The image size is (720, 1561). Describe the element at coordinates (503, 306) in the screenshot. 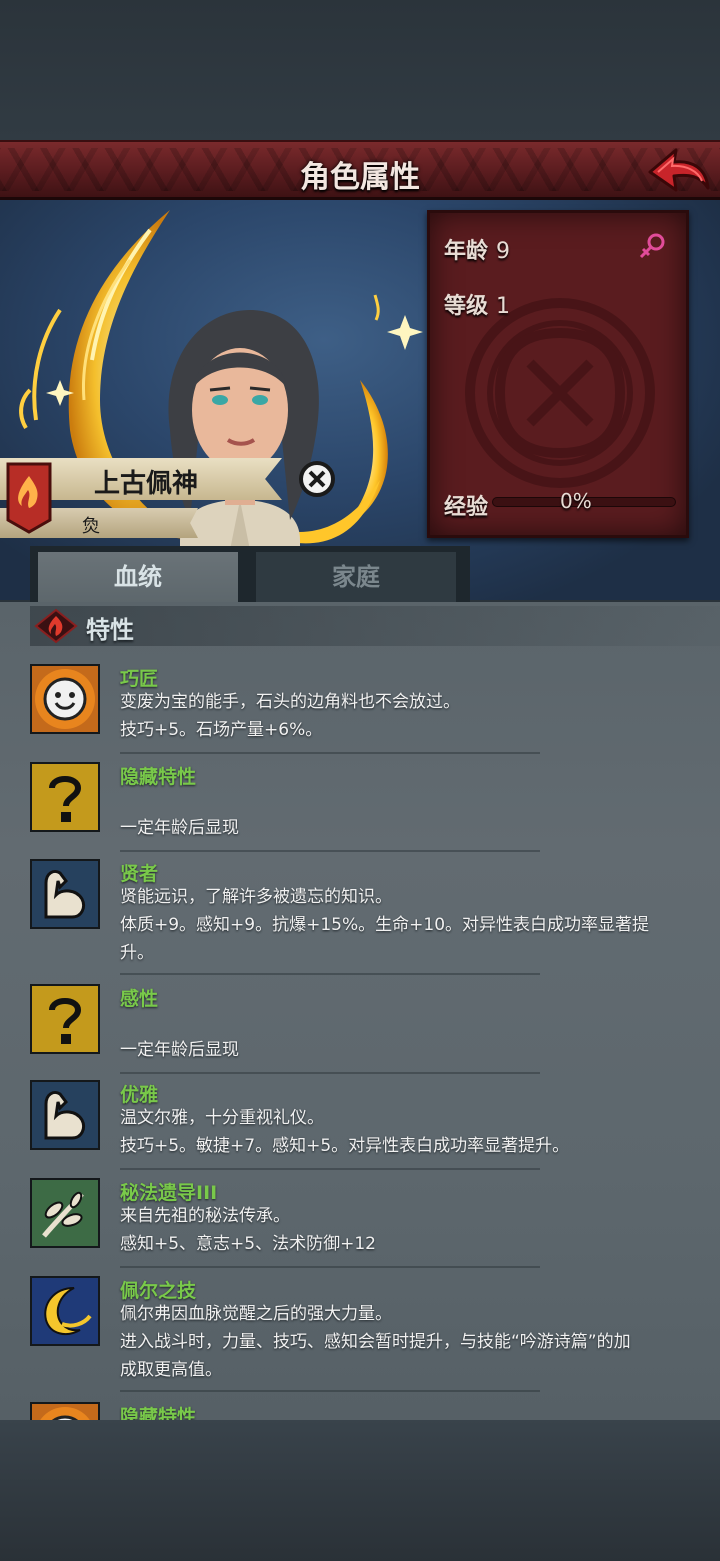

I see `level-value: 1` at that location.